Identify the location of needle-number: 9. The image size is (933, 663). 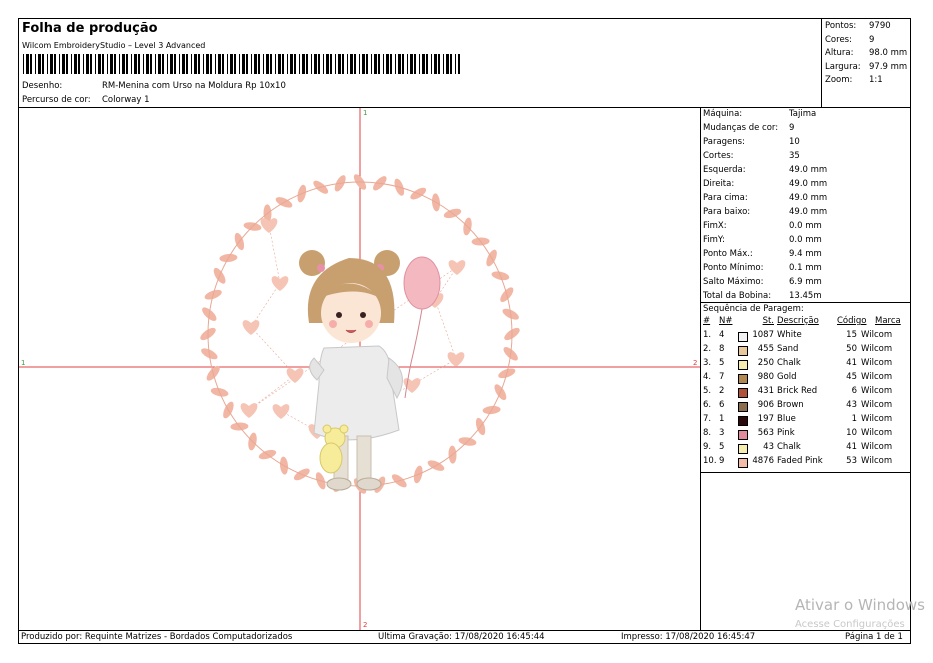
(722, 461).